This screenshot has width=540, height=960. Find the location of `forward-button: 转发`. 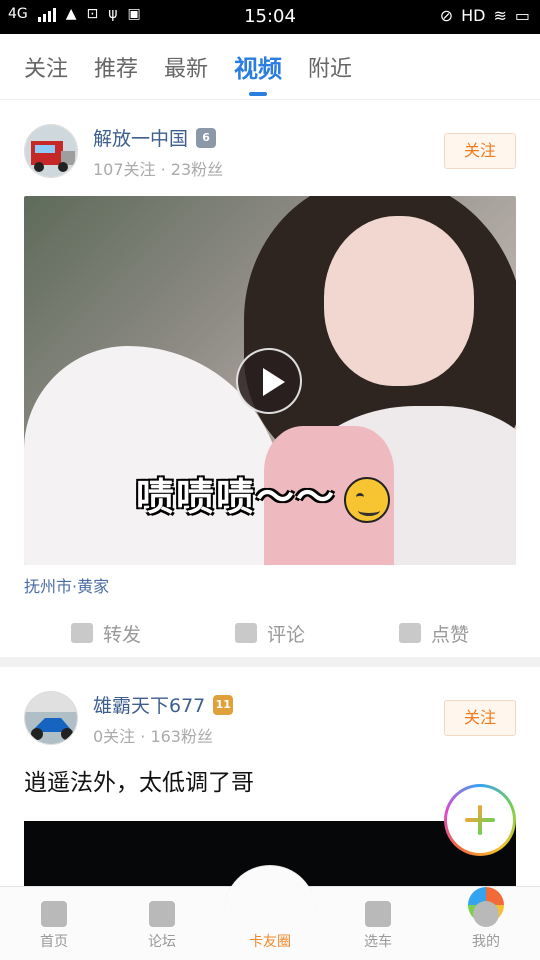

forward-button: 转发 is located at coordinates (105, 633).